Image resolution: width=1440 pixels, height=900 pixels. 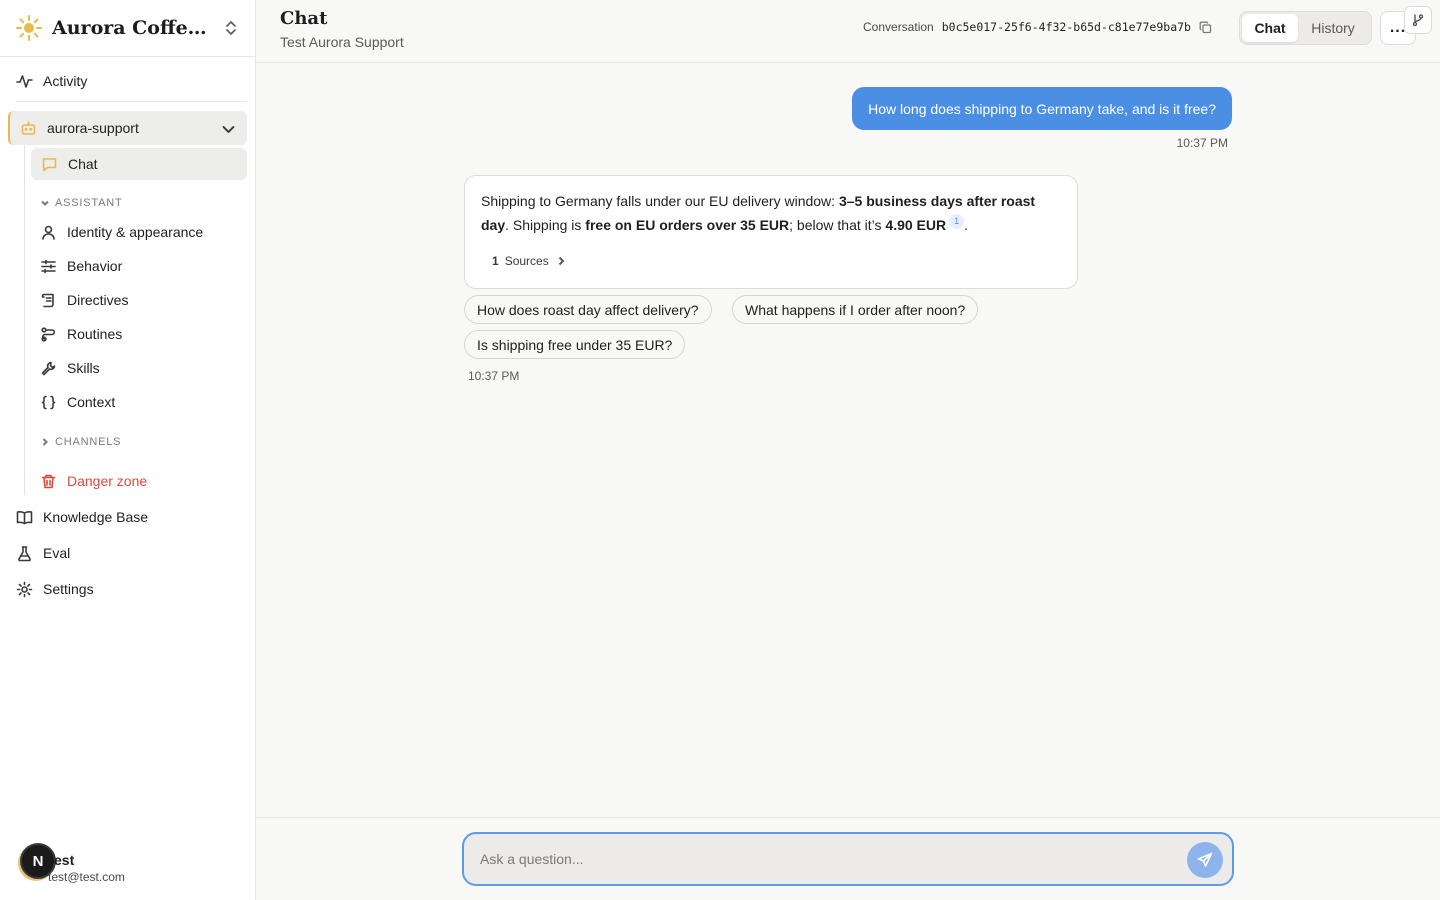 What do you see at coordinates (83, 368) in the screenshot?
I see `nav-skills-label: Skills` at bounding box center [83, 368].